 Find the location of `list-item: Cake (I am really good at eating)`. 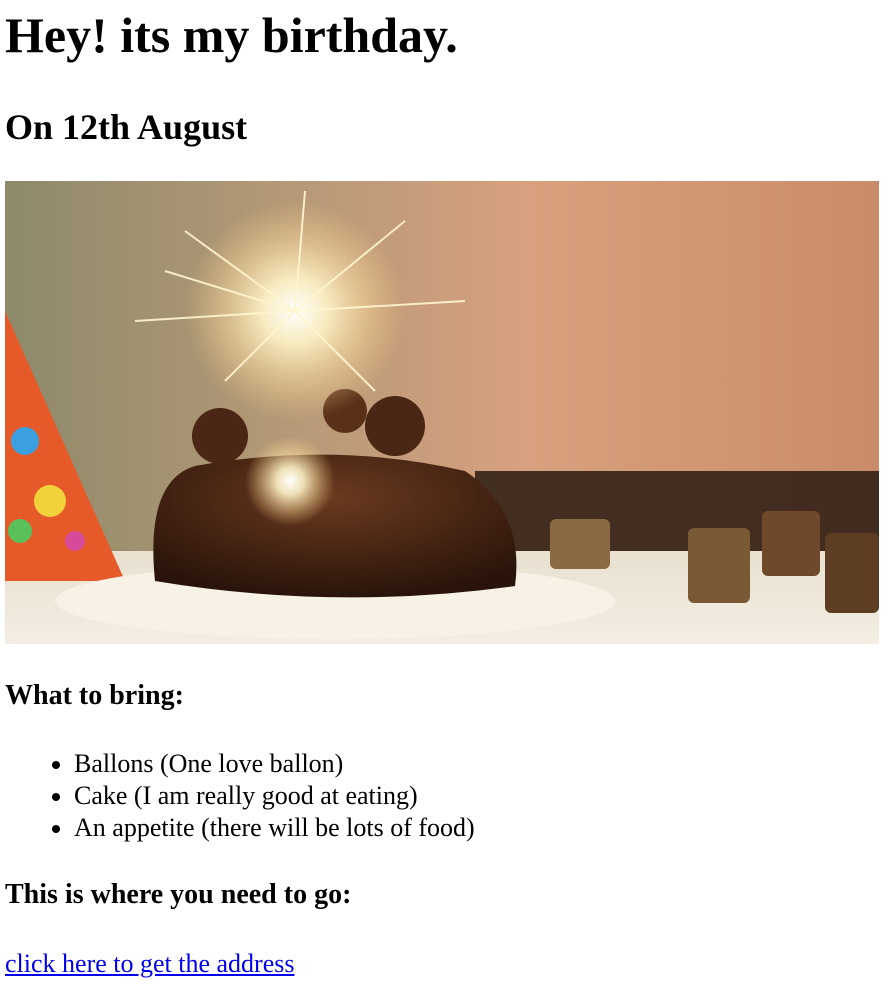

list-item: Cake (I am really good at eating) is located at coordinates (481, 796).